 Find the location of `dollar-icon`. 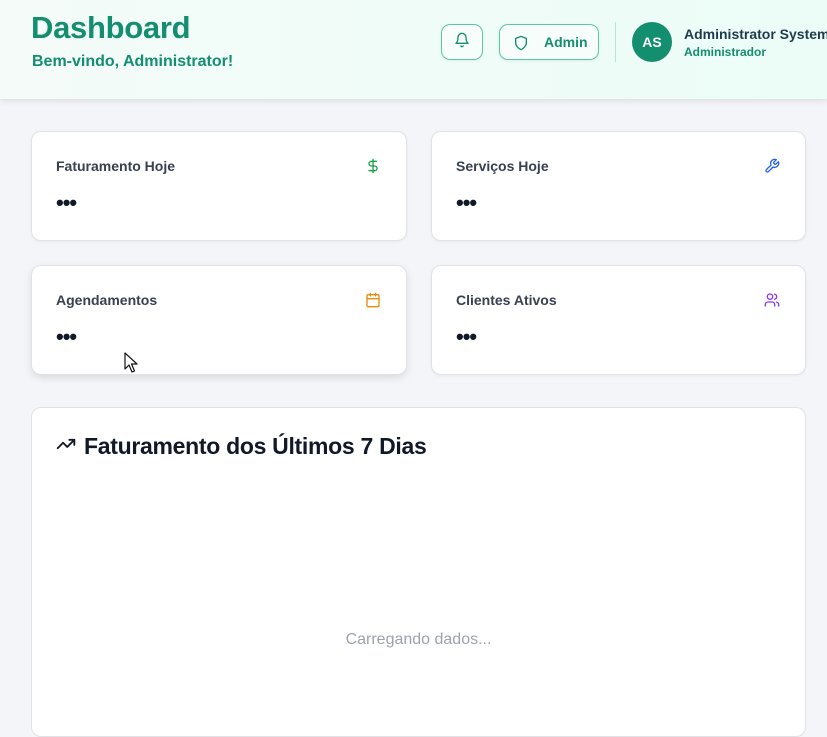

dollar-icon is located at coordinates (373, 168).